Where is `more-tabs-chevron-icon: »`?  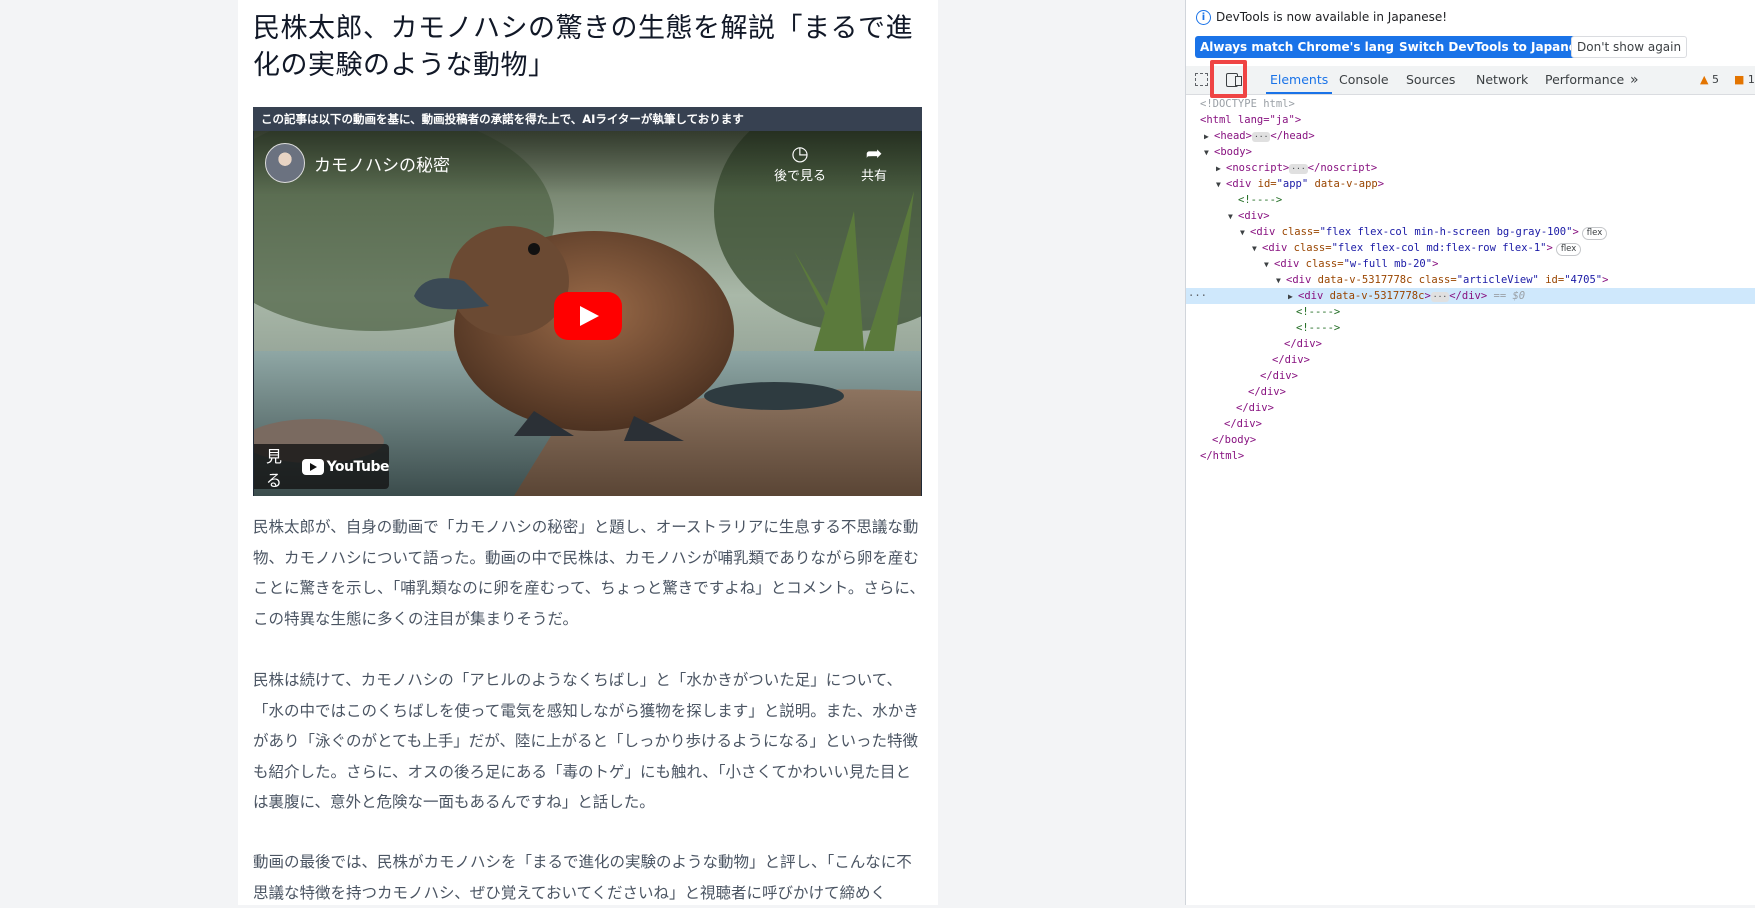 more-tabs-chevron-icon: » is located at coordinates (1634, 80).